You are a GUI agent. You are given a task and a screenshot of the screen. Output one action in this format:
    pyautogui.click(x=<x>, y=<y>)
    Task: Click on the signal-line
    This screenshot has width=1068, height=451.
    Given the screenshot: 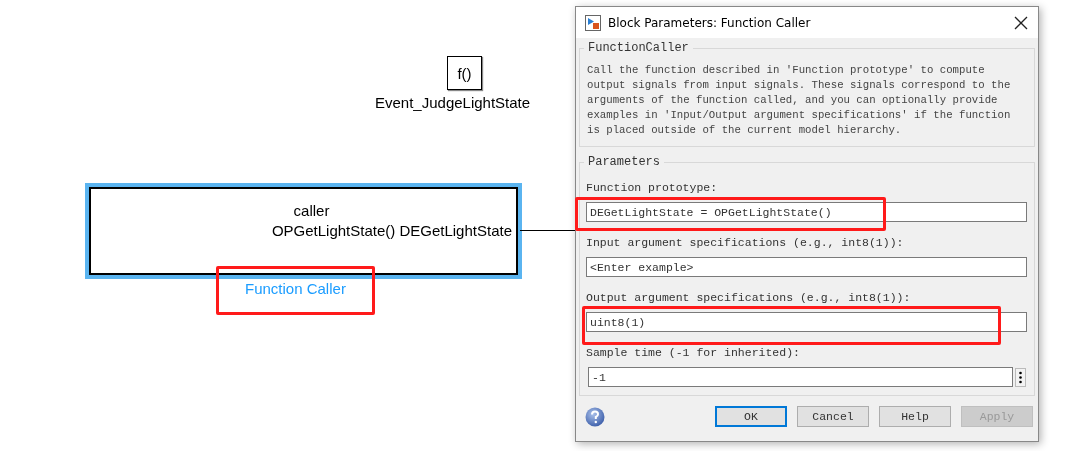 What is the action you would take?
    pyautogui.click(x=548, y=230)
    